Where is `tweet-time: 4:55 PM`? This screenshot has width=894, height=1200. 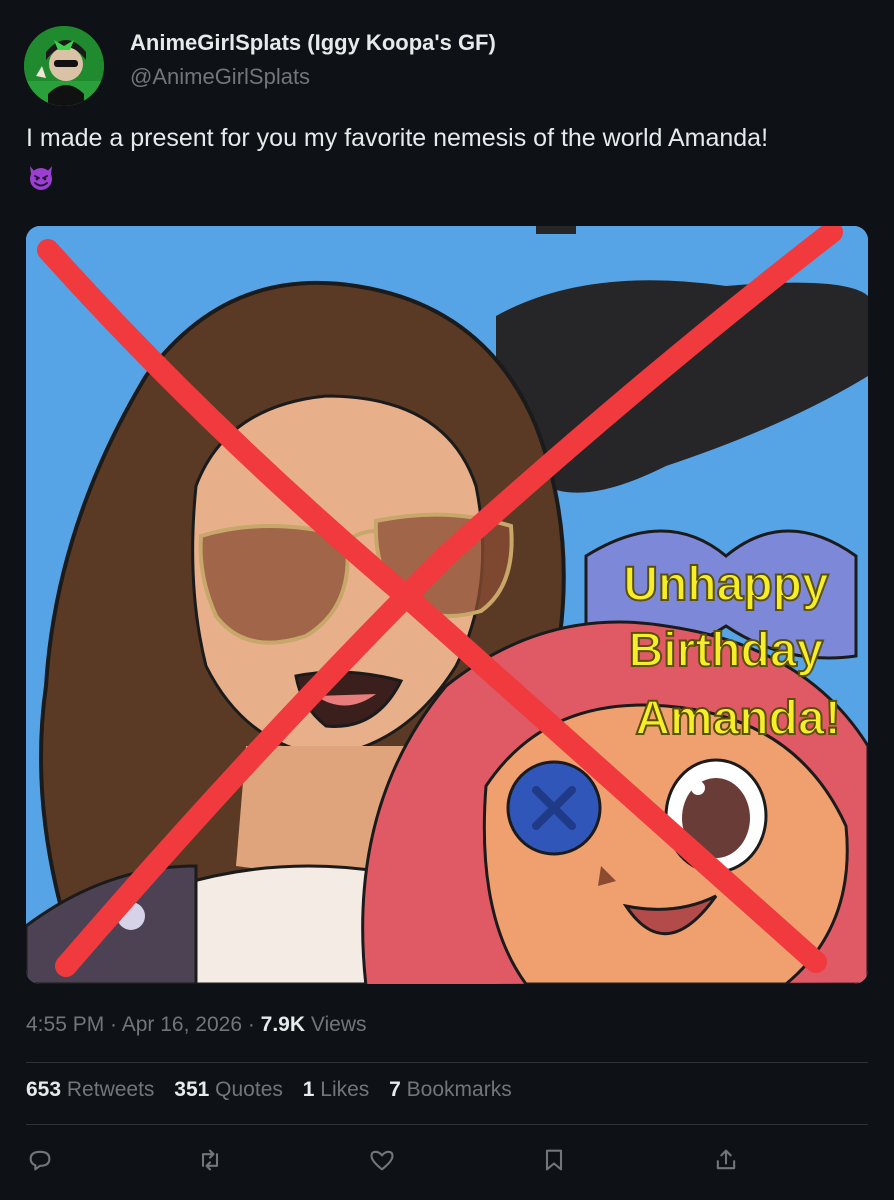
tweet-time: 4:55 PM is located at coordinates (65, 1024).